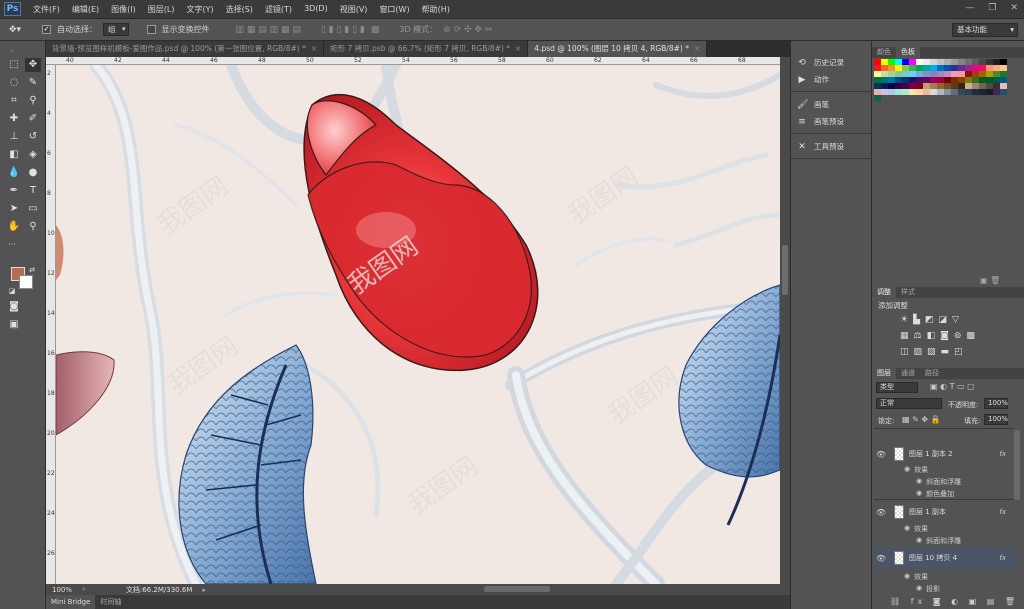 The image size is (1024, 609). I want to click on menu-item: 图像(I), so click(123, 9).